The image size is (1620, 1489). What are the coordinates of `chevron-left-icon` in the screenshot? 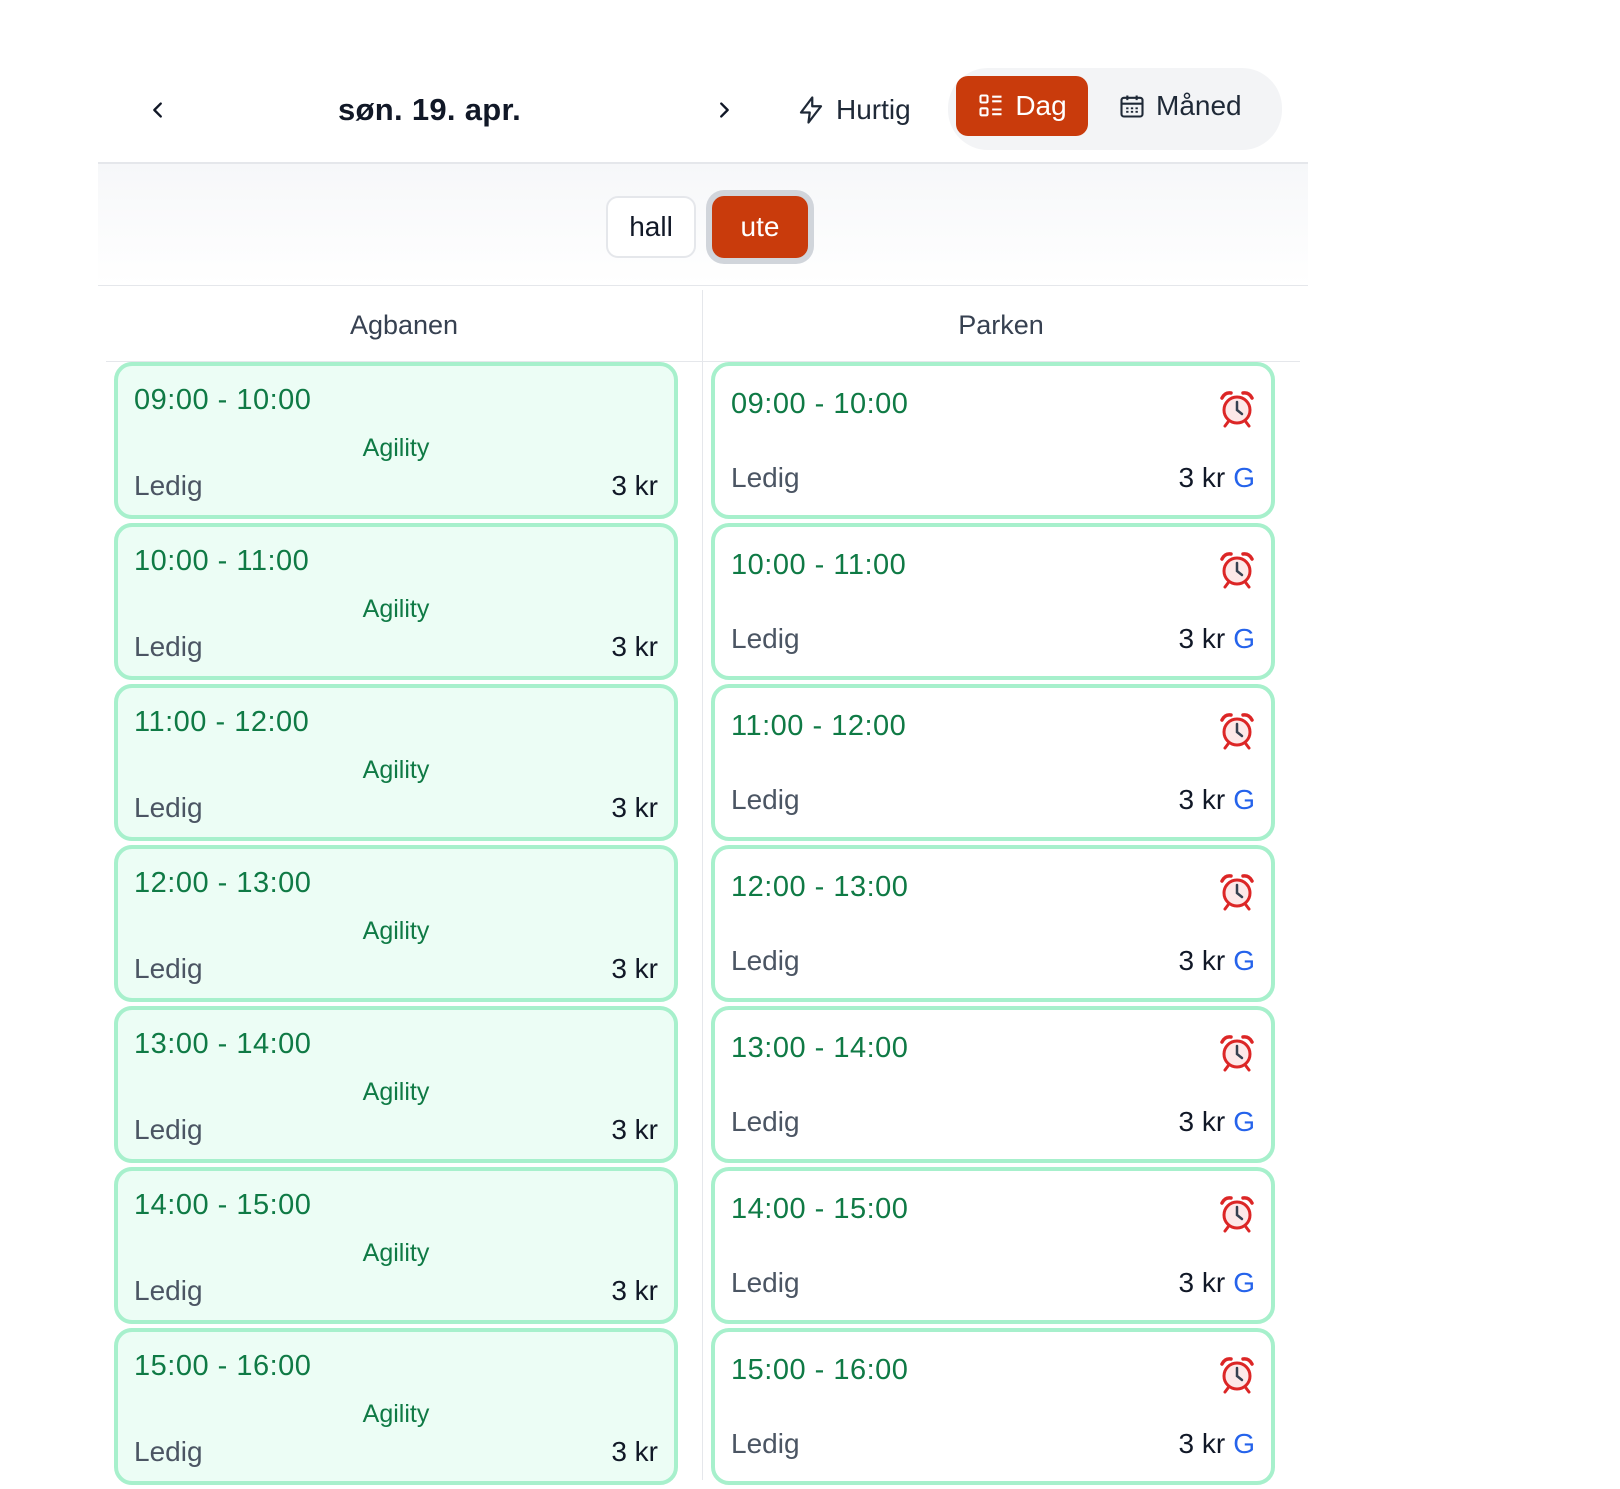 It's located at (157, 110).